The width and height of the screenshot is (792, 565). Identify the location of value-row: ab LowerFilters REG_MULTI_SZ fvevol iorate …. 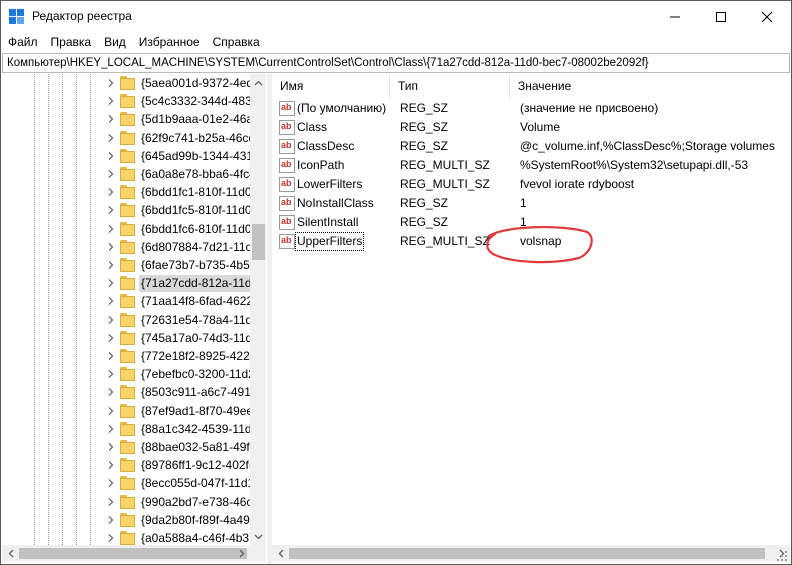
(531, 184).